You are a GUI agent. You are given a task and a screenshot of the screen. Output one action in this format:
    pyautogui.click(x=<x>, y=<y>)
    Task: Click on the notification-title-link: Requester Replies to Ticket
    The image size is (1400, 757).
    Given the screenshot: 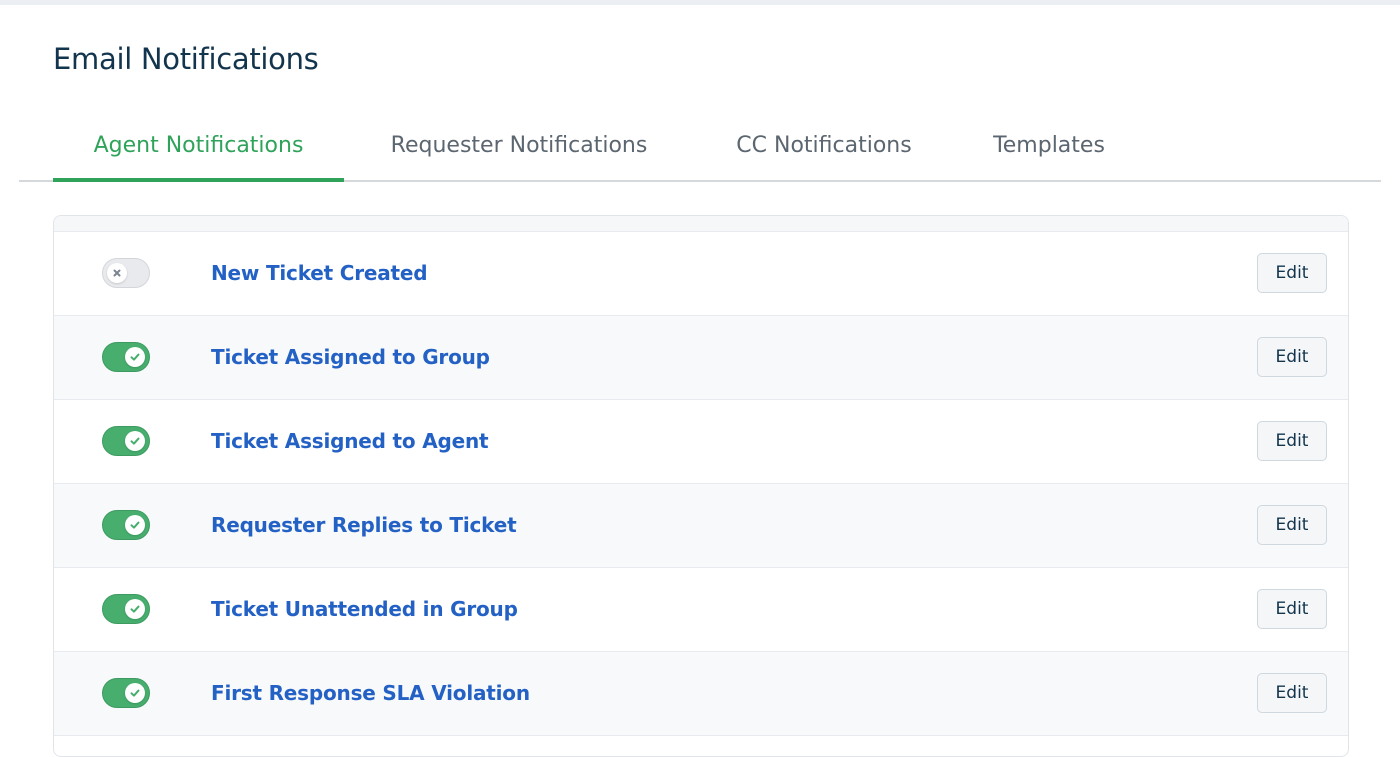 What is the action you would take?
    pyautogui.click(x=364, y=525)
    